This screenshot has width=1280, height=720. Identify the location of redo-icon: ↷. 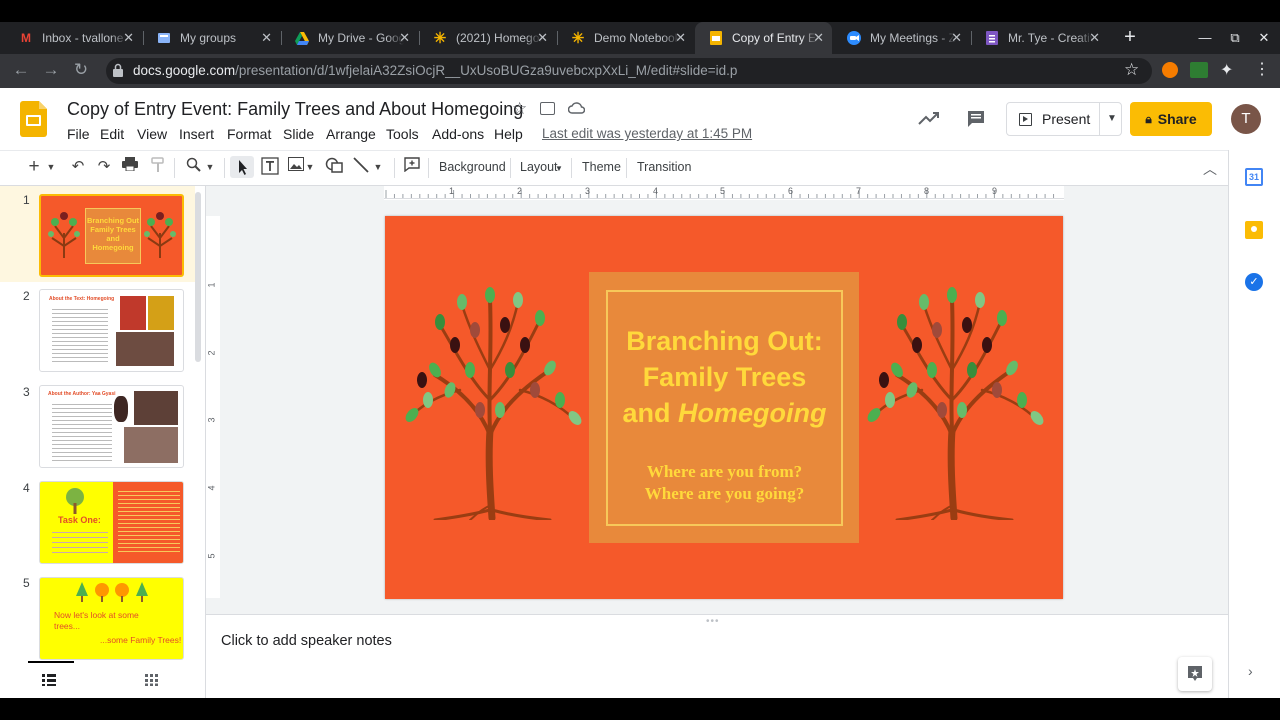
(104, 167).